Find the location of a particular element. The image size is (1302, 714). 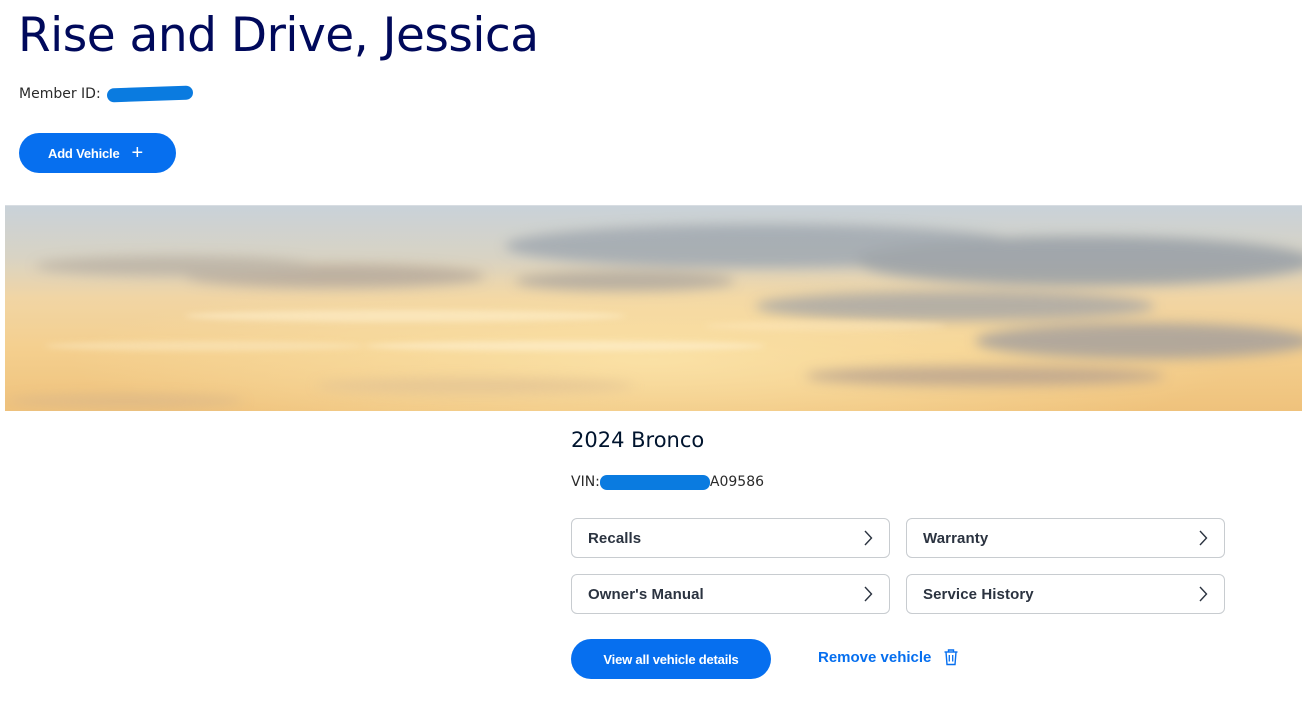

vin-redaction is located at coordinates (654, 482).